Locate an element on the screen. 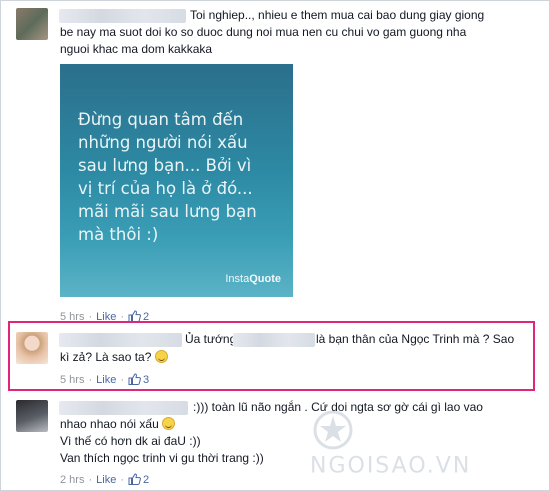 Image resolution: width=550 pixels, height=491 pixels. comment-text-line: kì zả? Là sao ta? is located at coordinates (114, 357).